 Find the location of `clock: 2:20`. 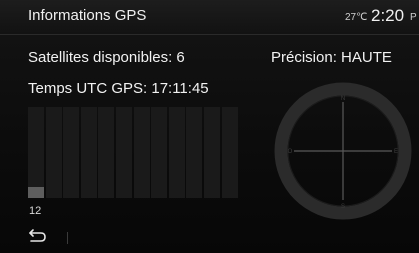

clock: 2:20 is located at coordinates (388, 15).